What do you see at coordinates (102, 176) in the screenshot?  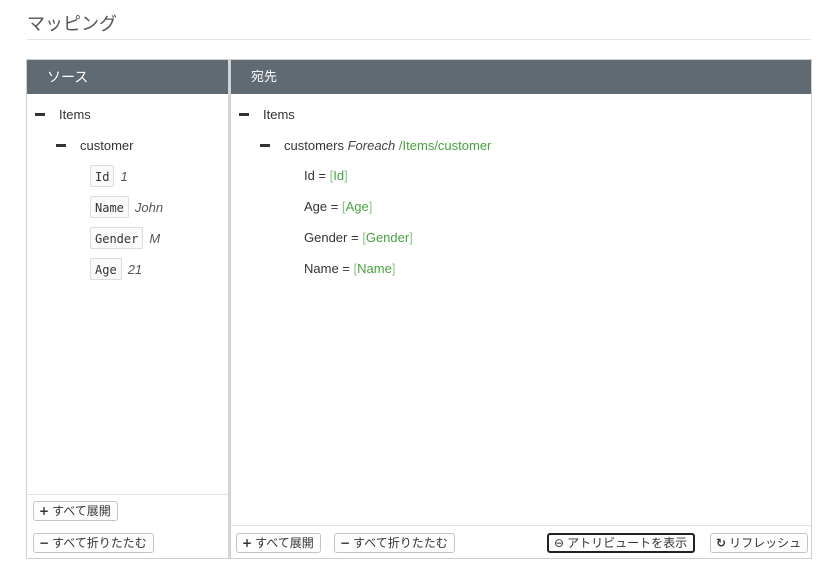 I see `attribute-tag: Id` at bounding box center [102, 176].